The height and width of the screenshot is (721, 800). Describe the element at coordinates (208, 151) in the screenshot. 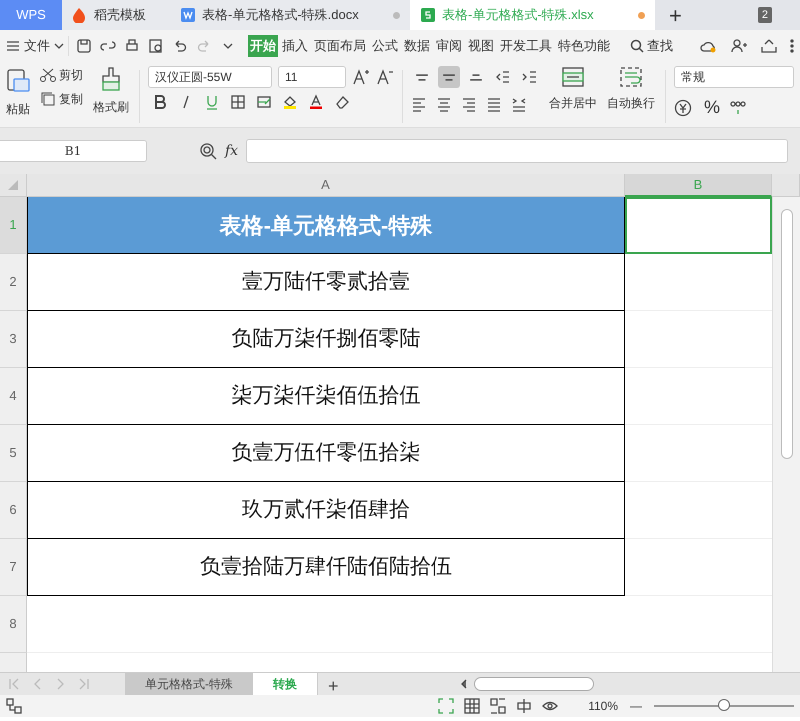

I see `zoom-icon` at that location.